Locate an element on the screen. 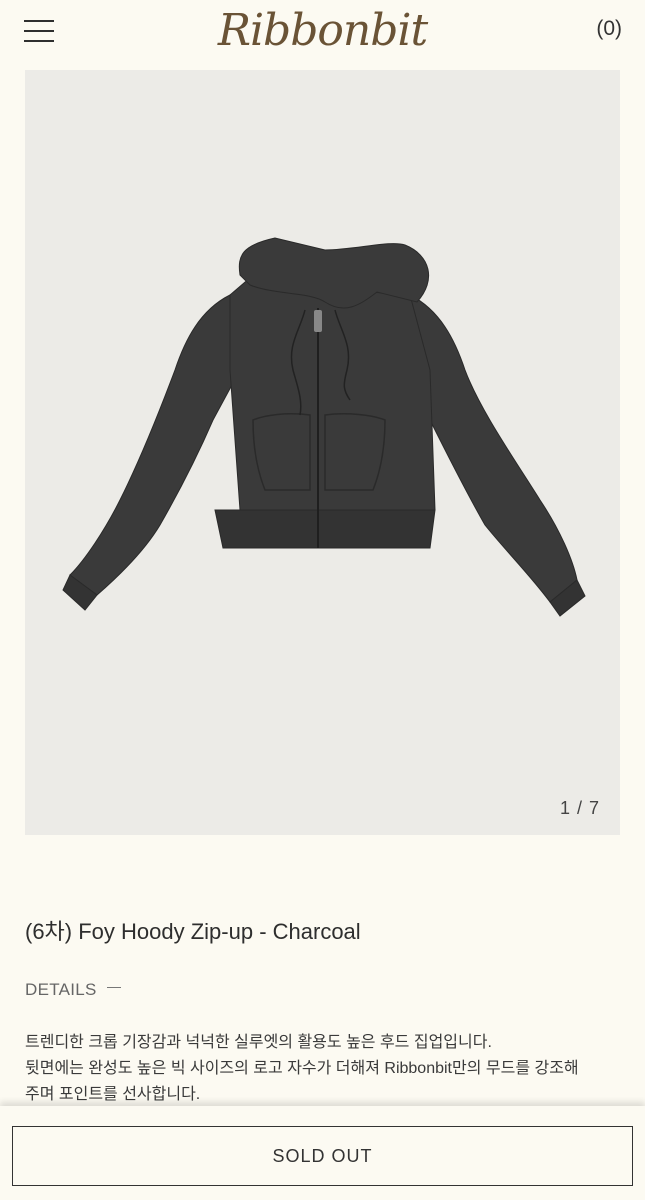 The width and height of the screenshot is (645, 1200). sold-out-button: SOLD OUT is located at coordinates (322, 1156).